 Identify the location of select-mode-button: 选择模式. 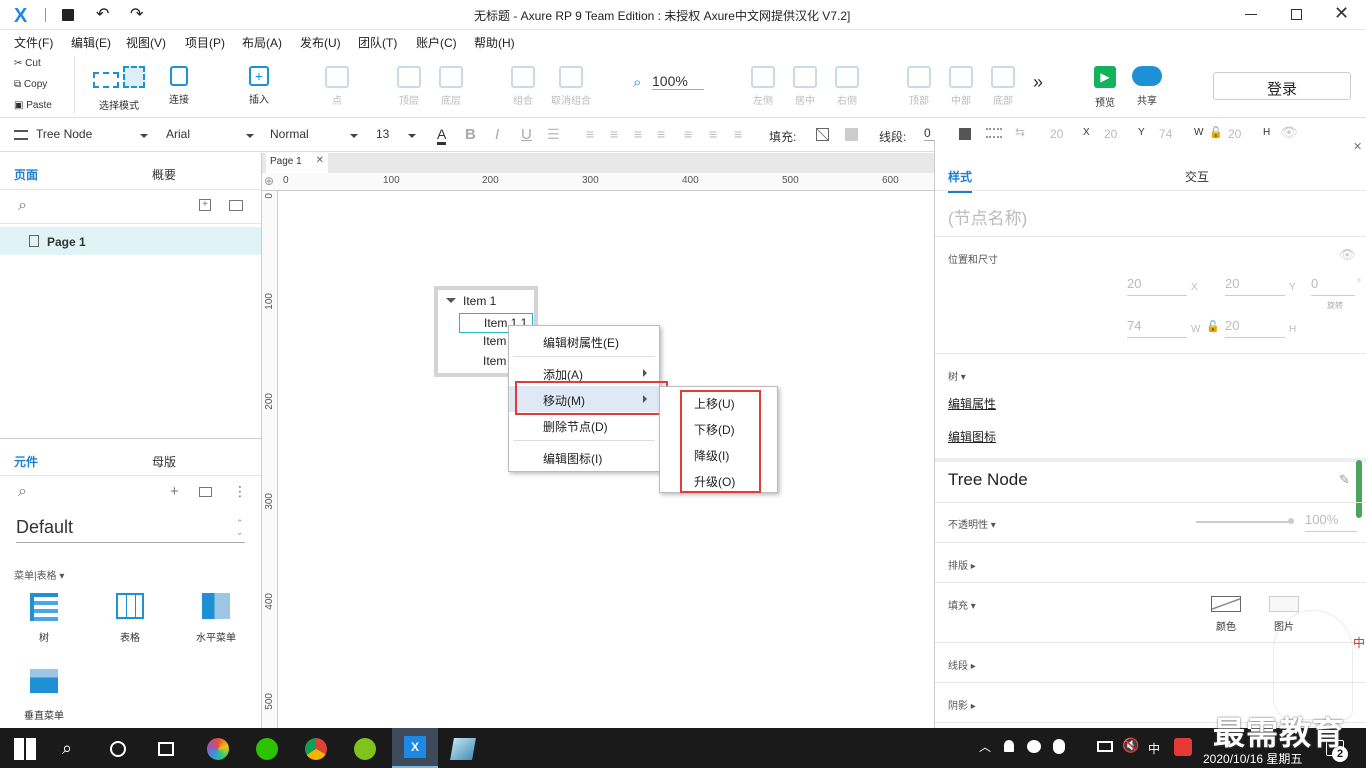
(119, 89).